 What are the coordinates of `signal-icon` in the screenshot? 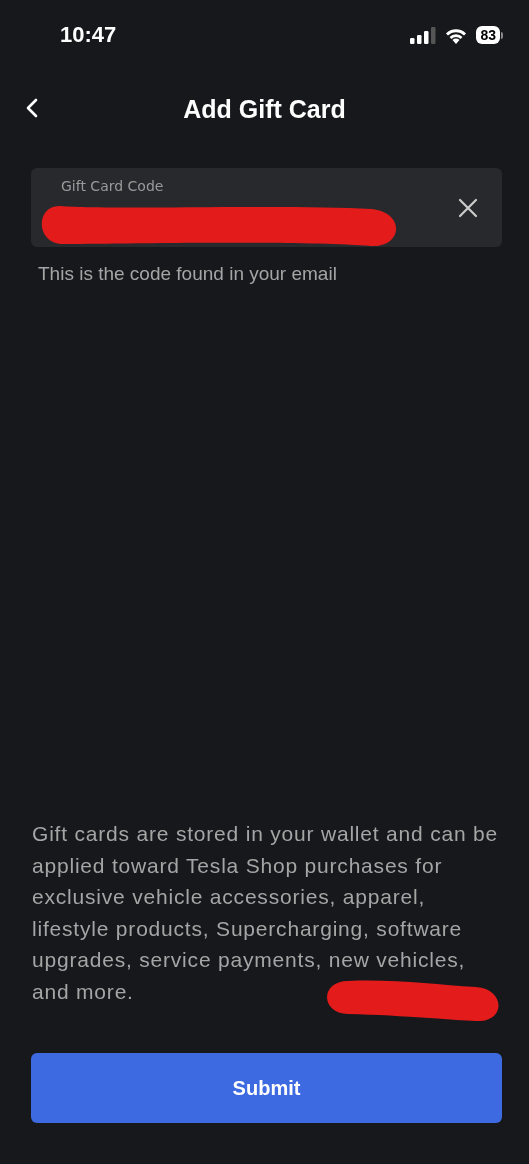 It's located at (423, 35).